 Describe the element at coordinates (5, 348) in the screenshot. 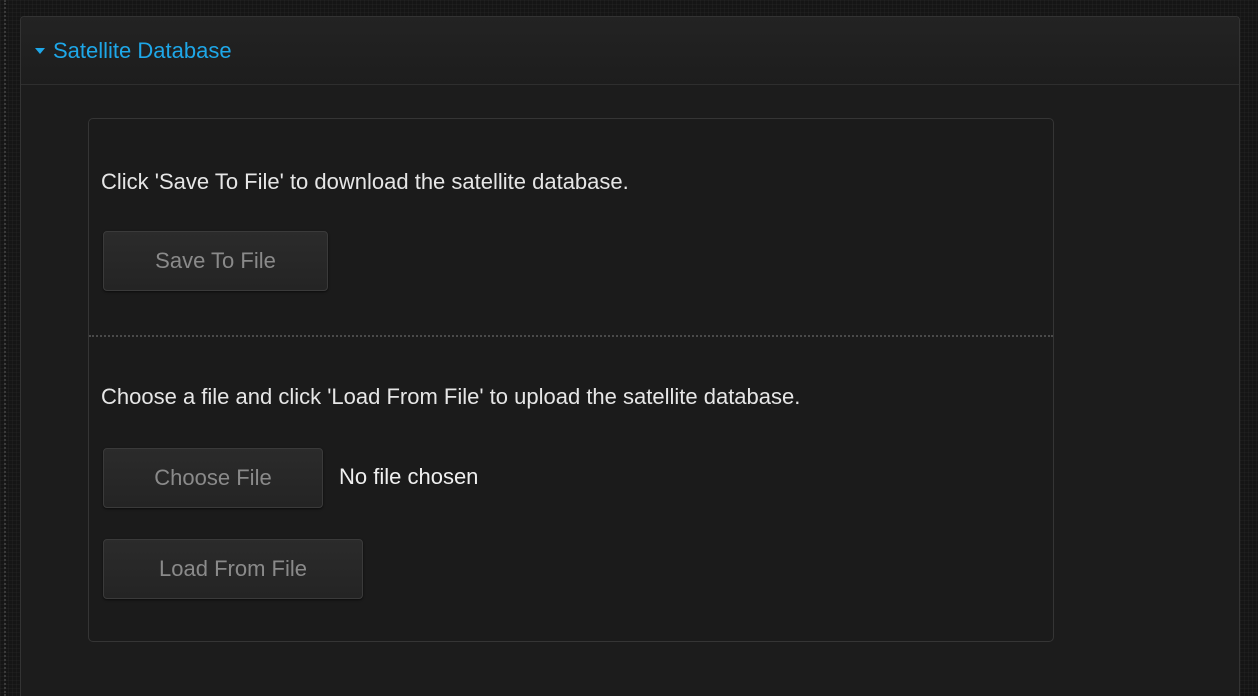

I see `left-dotted-edge` at that location.